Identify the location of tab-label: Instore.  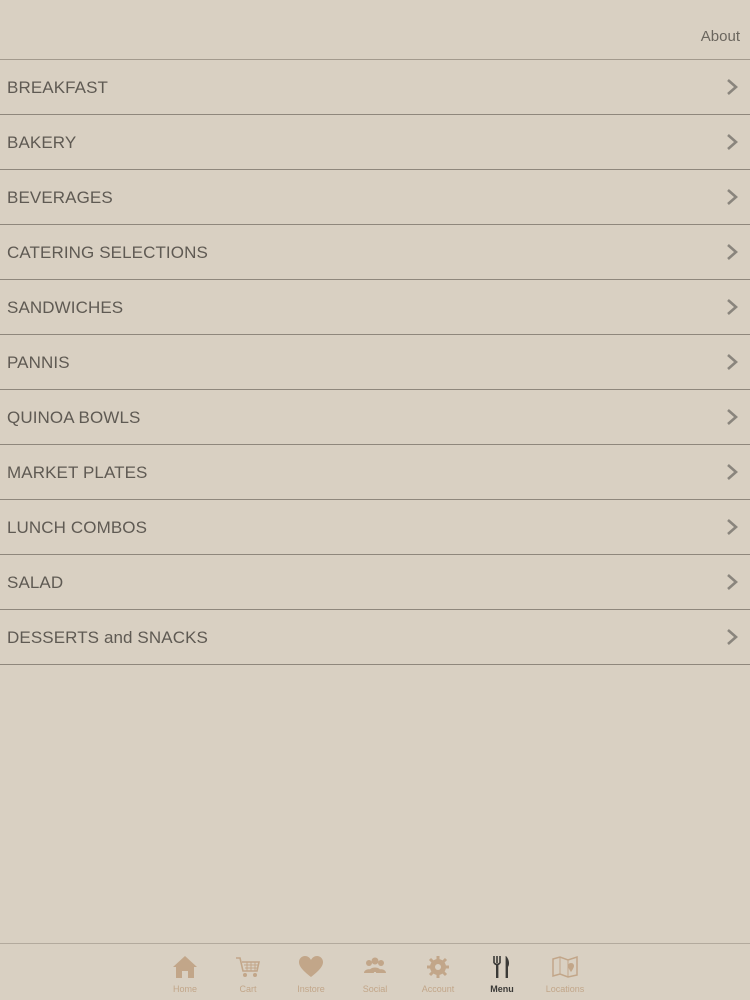
(311, 989).